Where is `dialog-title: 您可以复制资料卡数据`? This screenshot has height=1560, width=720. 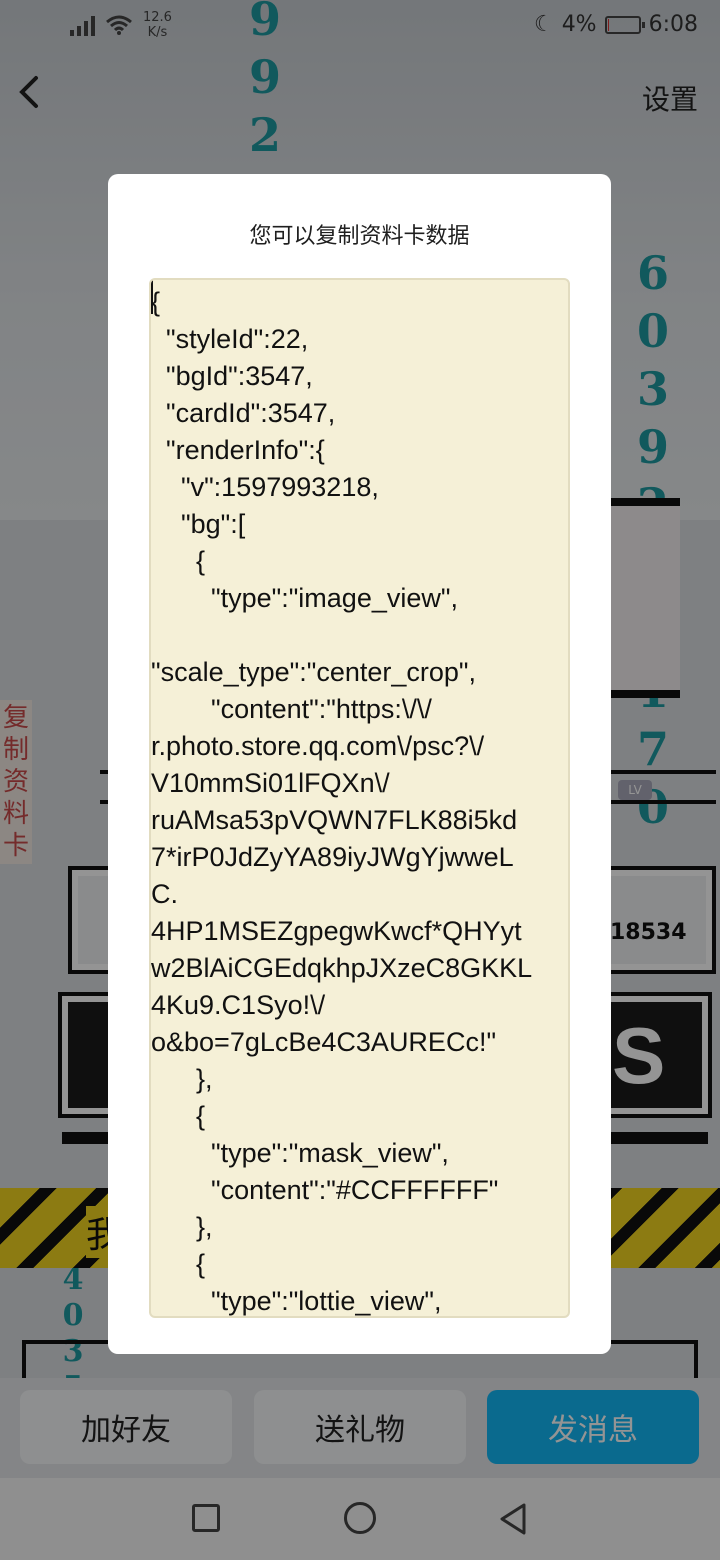
dialog-title: 您可以复制资料卡数据 is located at coordinates (359, 236).